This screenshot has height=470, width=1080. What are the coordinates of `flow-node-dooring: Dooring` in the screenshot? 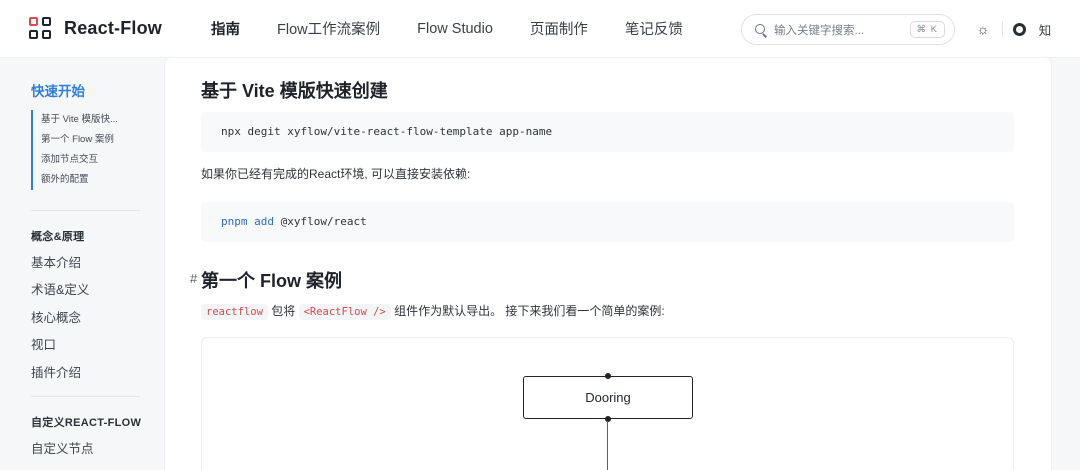 It's located at (608, 397).